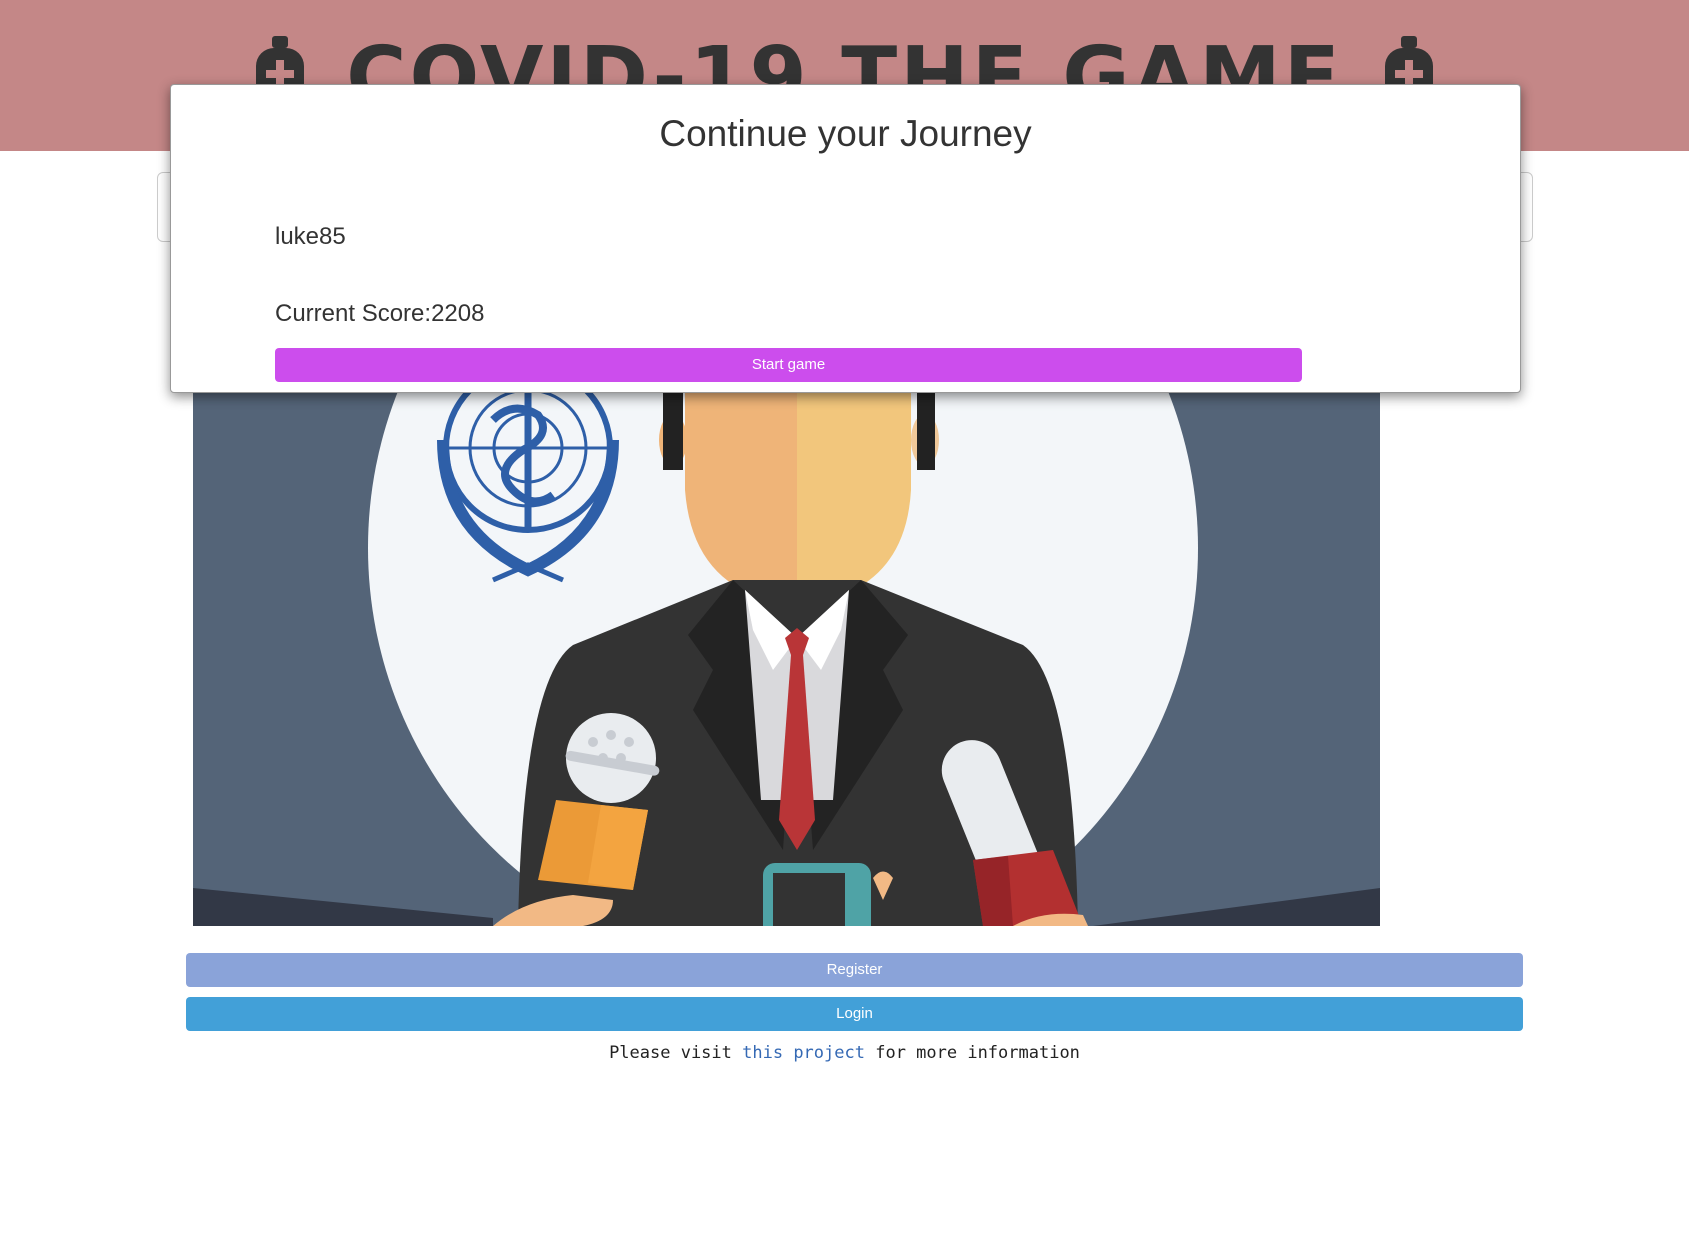  Describe the element at coordinates (353, 313) in the screenshot. I see `score-label: Current Score:` at that location.